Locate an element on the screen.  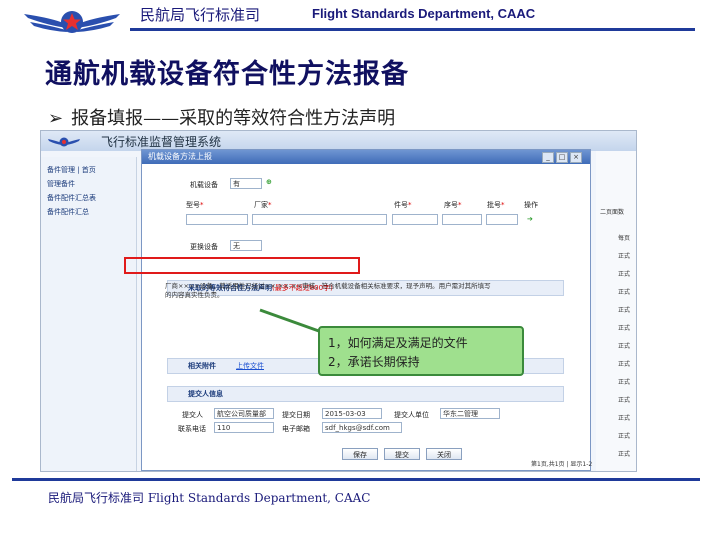
phone-field: 110 is located at coordinates (244, 427).